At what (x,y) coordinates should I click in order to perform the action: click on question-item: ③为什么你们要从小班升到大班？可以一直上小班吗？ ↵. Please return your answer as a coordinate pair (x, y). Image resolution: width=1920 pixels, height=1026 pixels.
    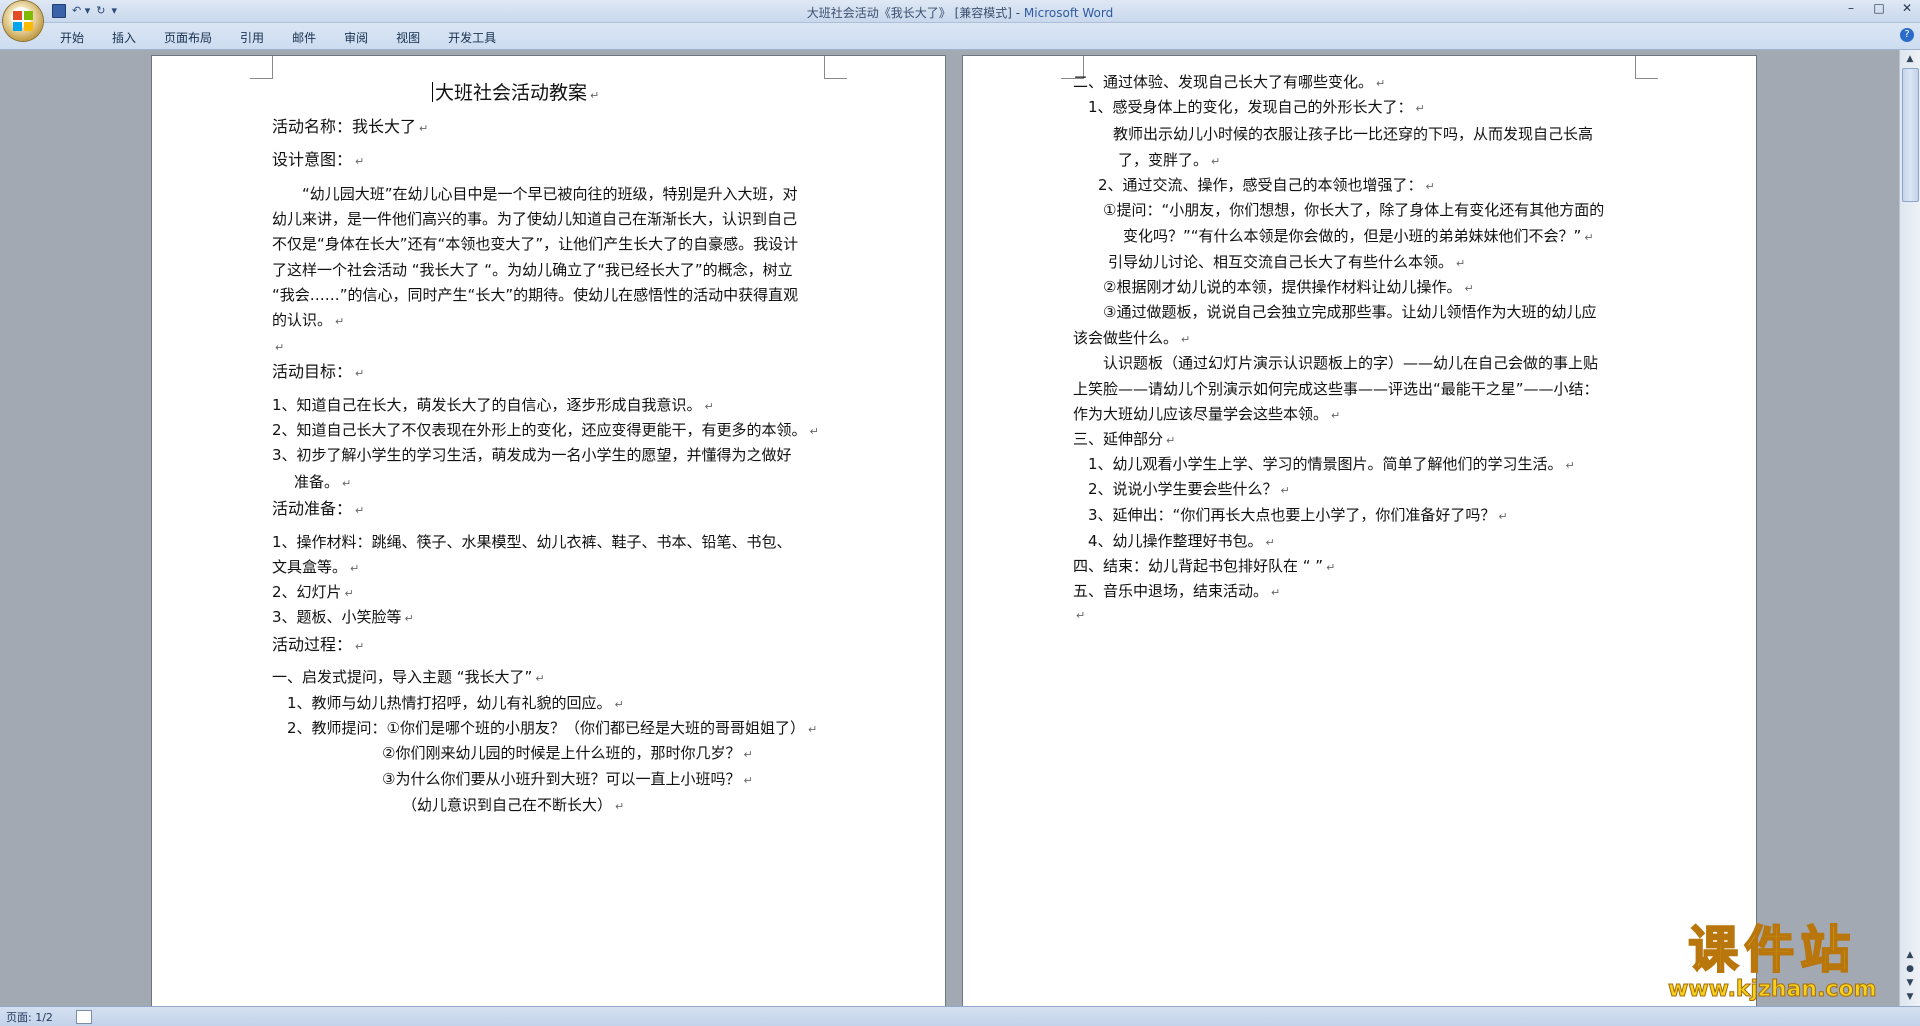
    Looking at the image, I should click on (567, 780).